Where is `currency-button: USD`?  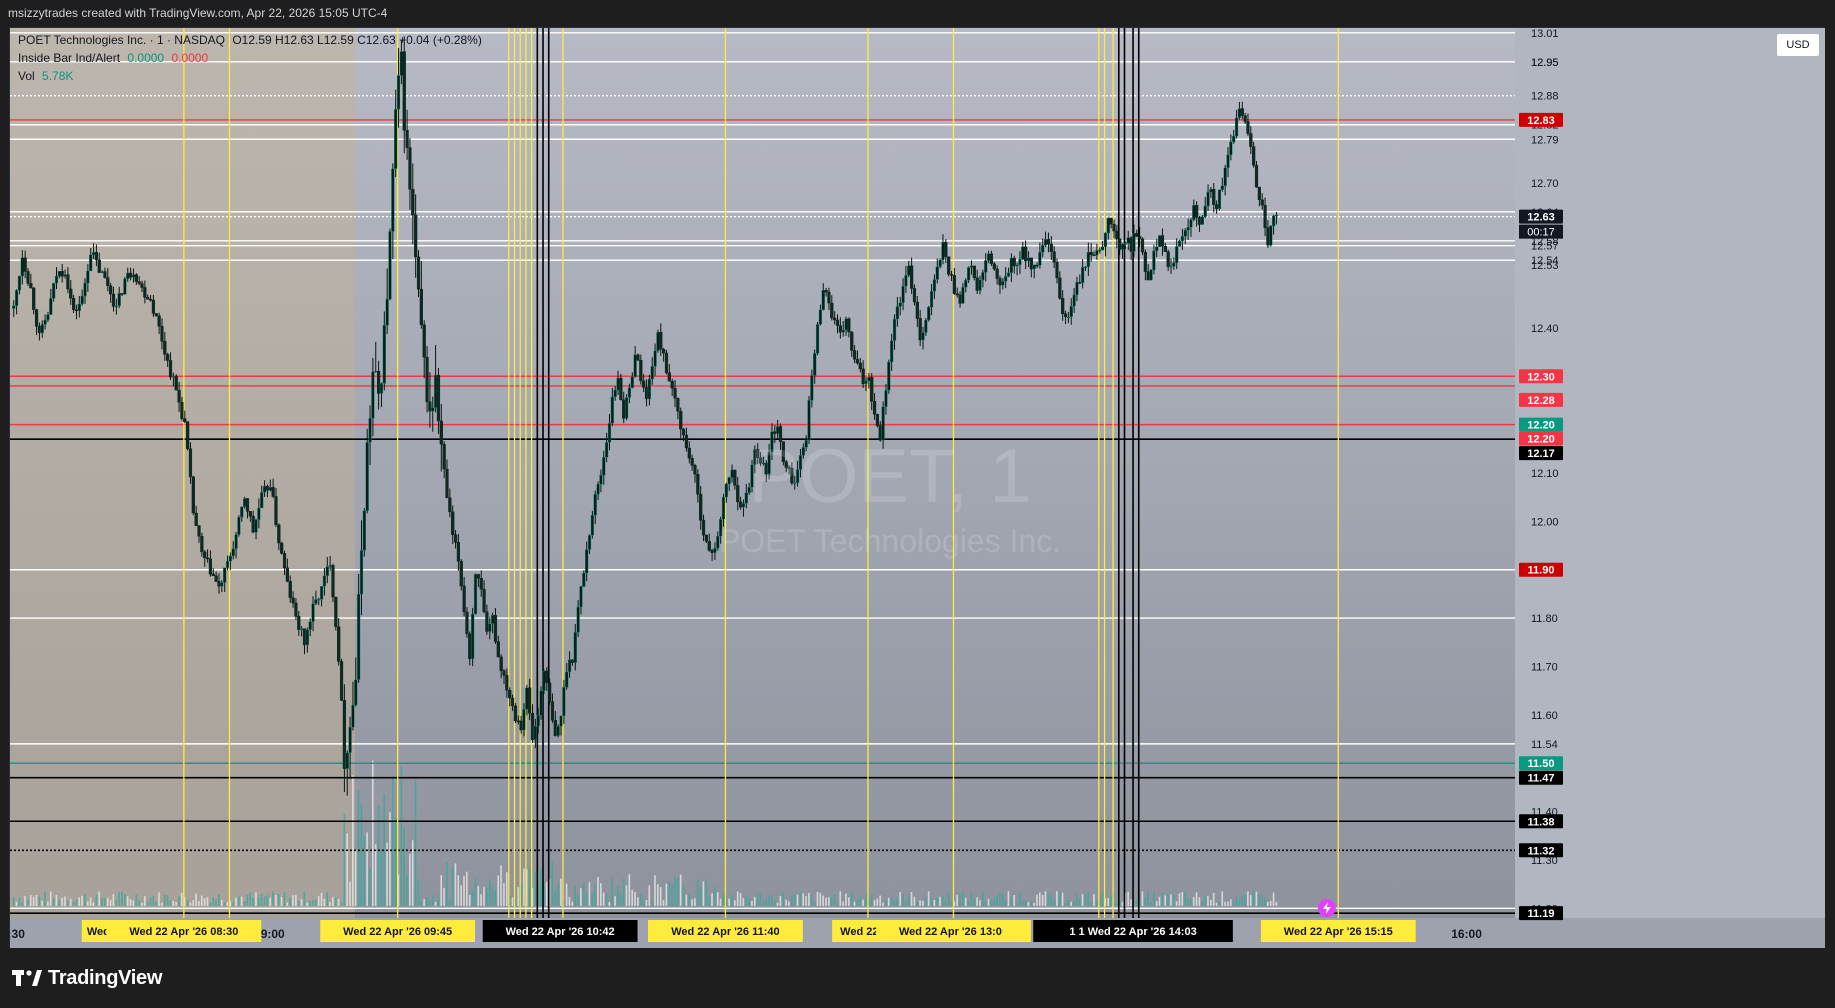 currency-button: USD is located at coordinates (1798, 45).